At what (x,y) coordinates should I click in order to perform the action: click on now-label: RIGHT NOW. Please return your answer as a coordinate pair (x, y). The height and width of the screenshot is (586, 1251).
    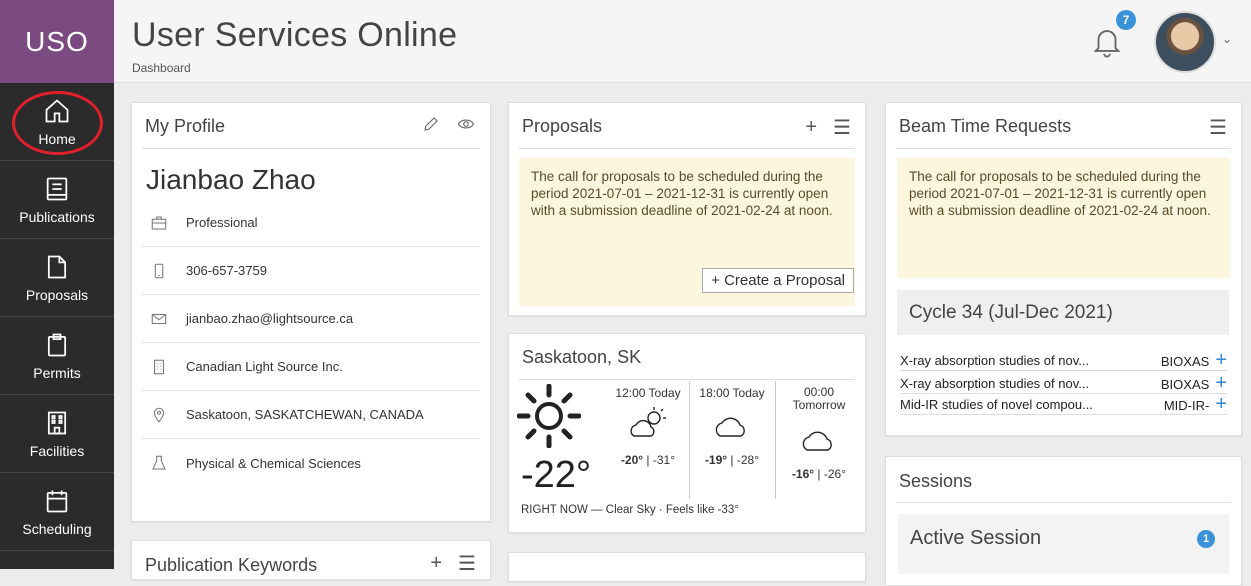
    Looking at the image, I should click on (554, 510).